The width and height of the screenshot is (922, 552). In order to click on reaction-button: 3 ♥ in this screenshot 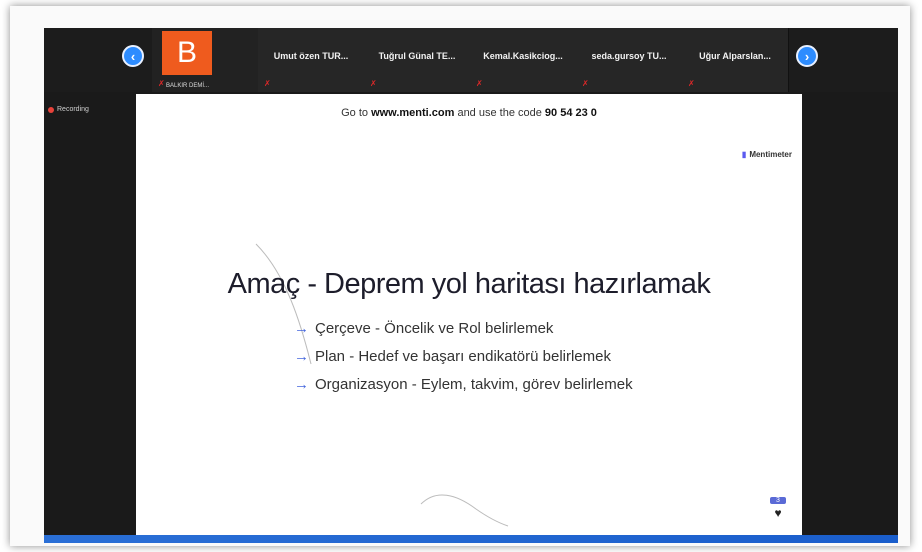, I will do `click(778, 508)`.